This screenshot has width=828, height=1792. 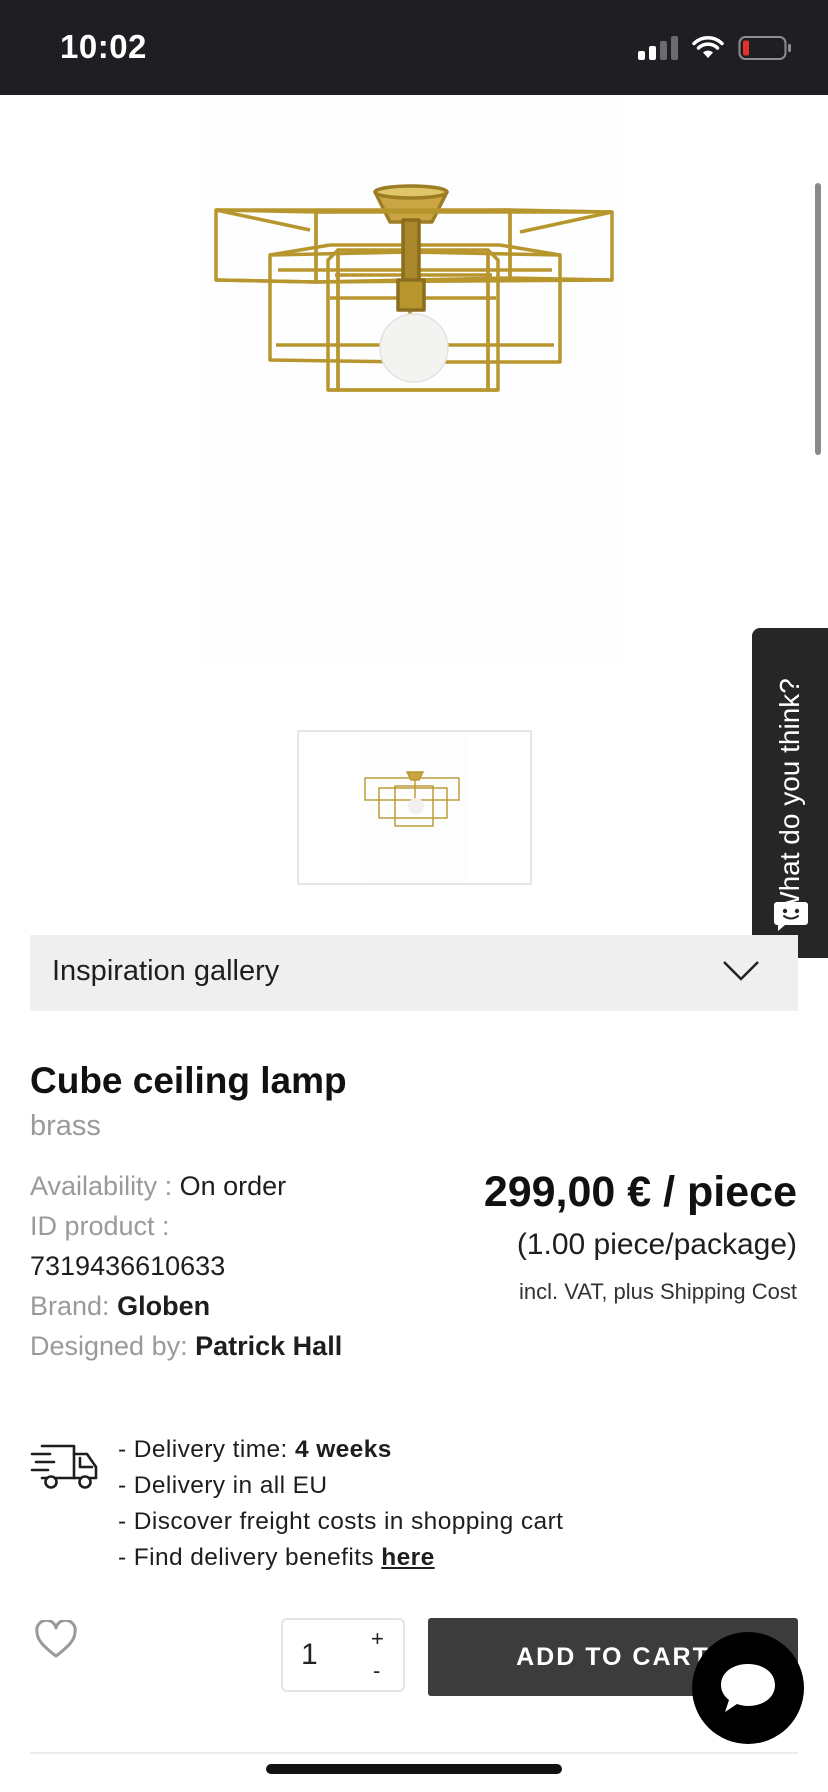 I want to click on delivery-benefits-line: - Find delivery benefits here, so click(x=340, y=1558).